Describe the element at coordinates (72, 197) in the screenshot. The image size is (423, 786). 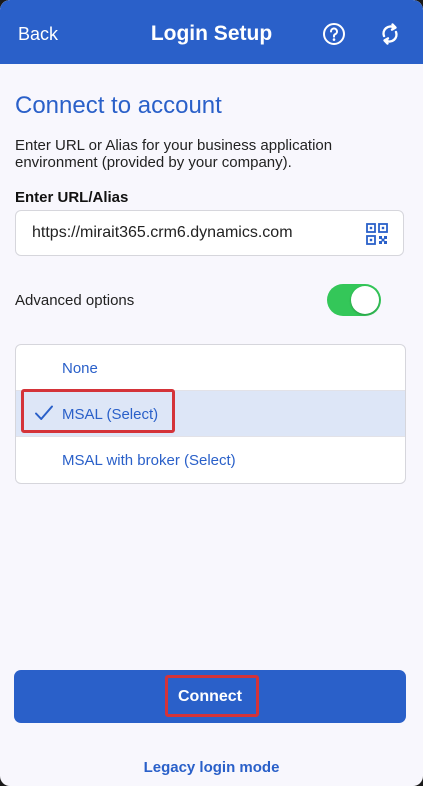
I see `url-field-label: Enter URL/Alias` at that location.